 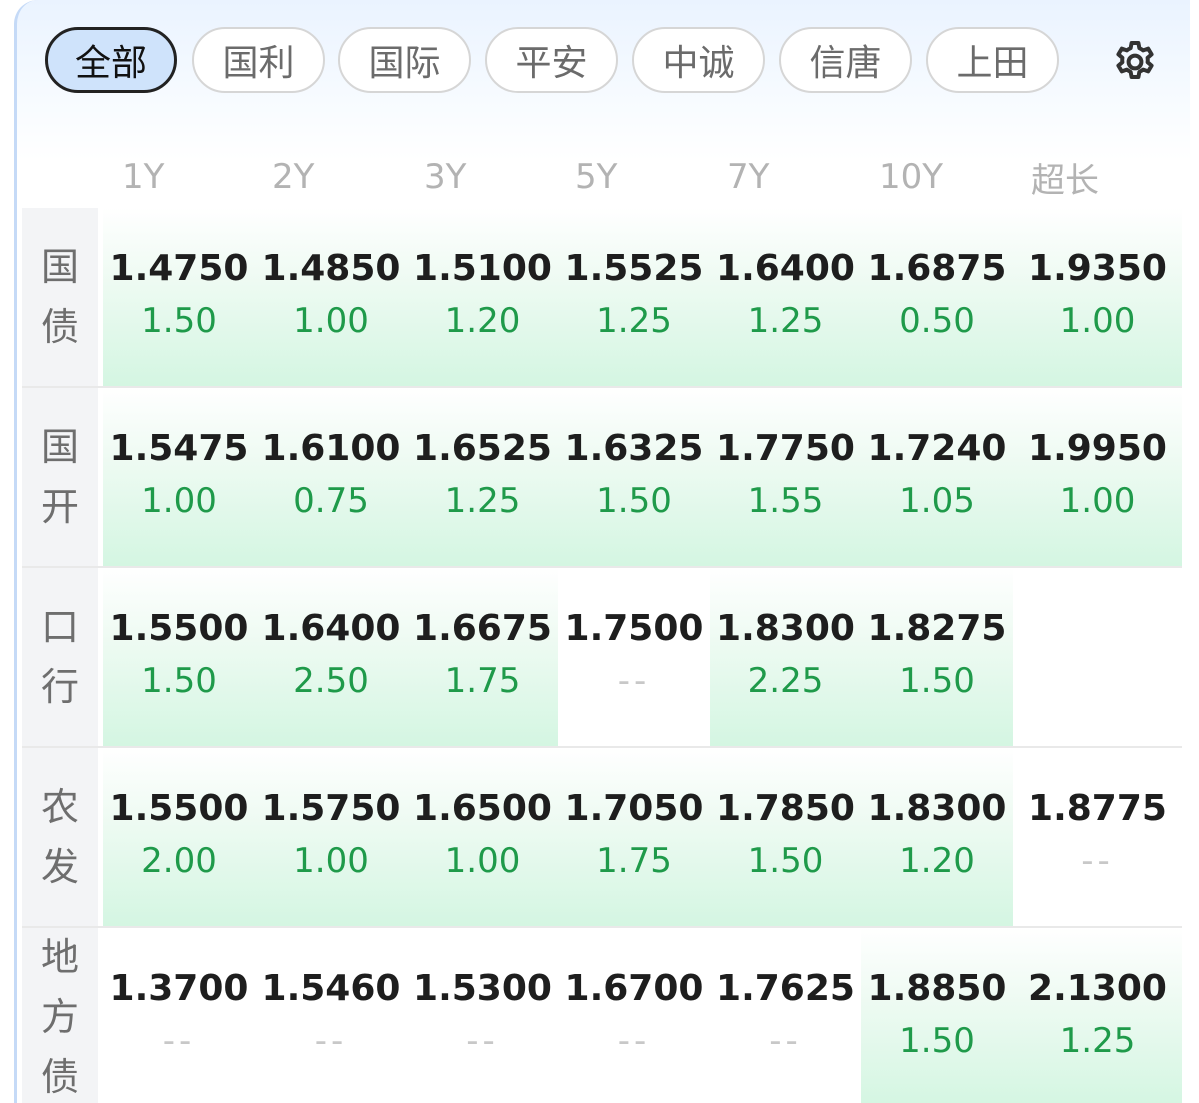 I want to click on yield-value: 1.8850, so click(x=937, y=988).